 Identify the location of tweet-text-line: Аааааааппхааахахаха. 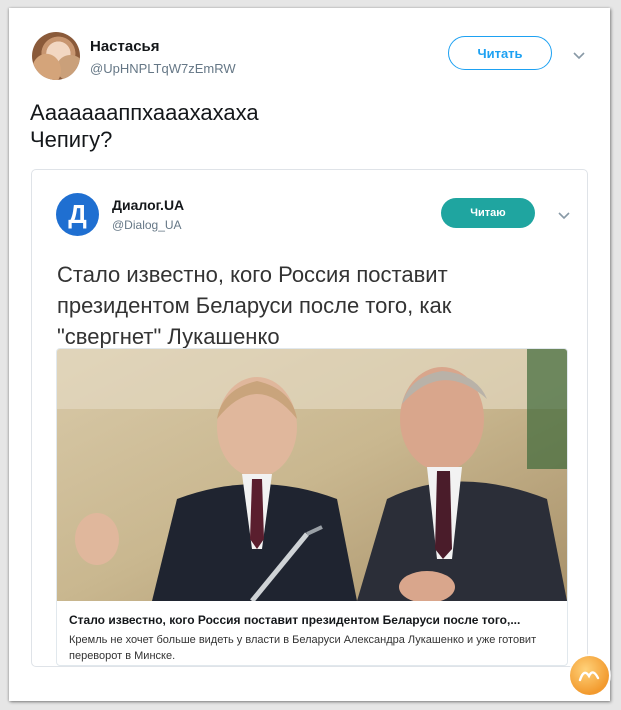
(144, 112).